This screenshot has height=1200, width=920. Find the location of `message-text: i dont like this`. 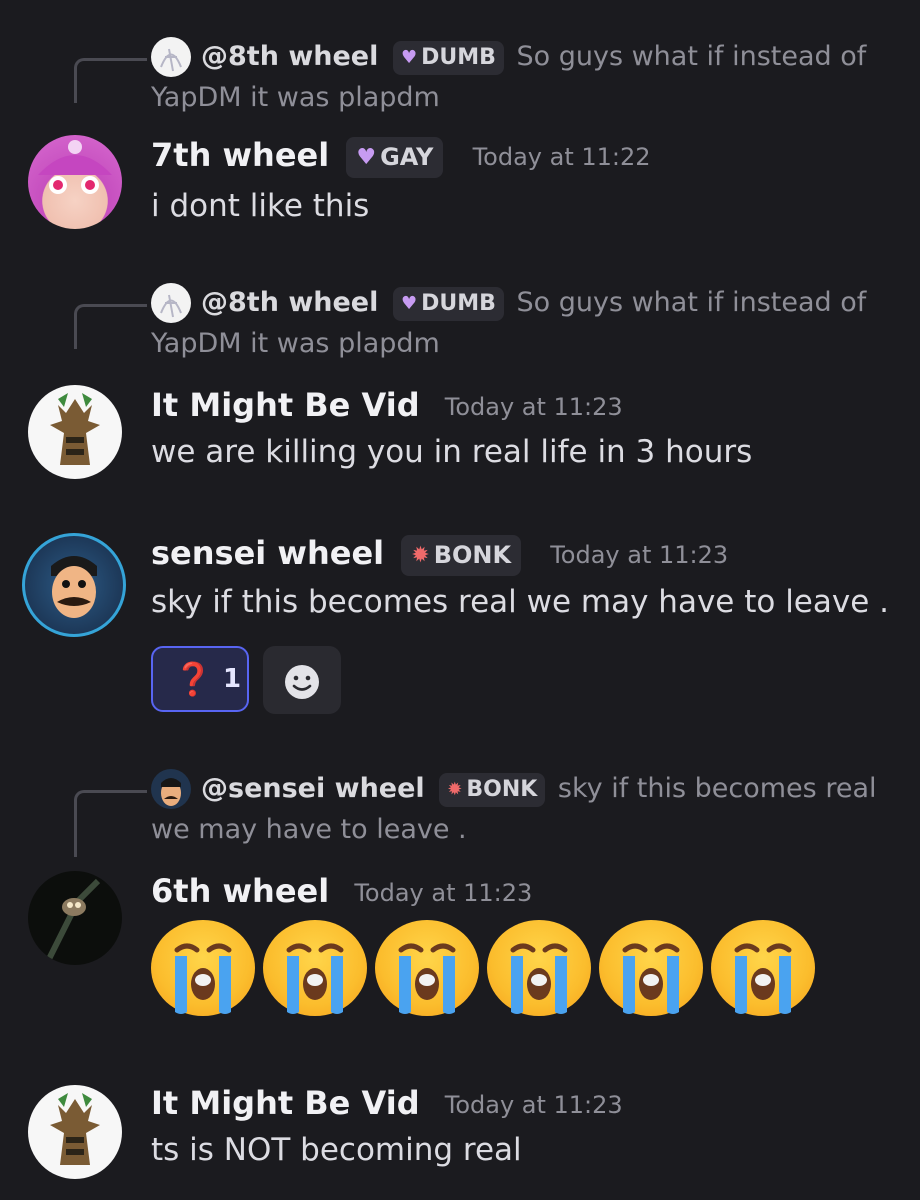

message-text: i dont like this is located at coordinates (260, 206).